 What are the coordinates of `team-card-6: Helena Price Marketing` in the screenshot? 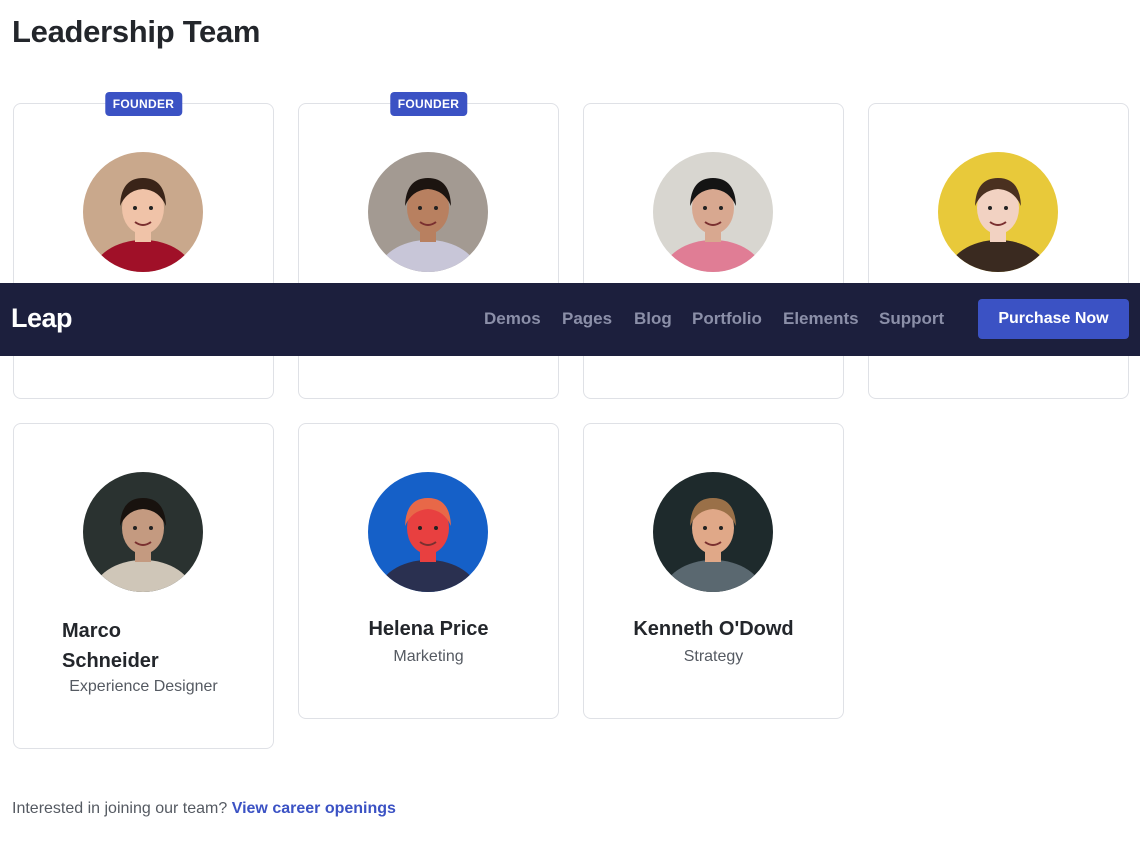 It's located at (428, 571).